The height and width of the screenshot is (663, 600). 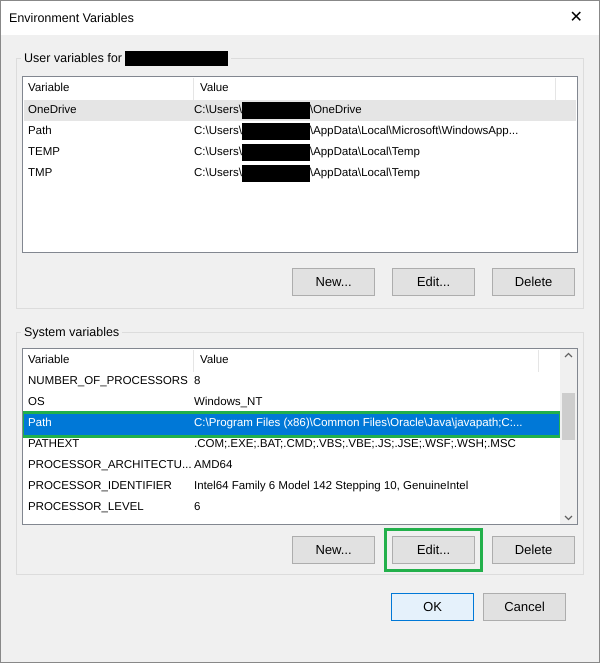 What do you see at coordinates (197, 508) in the screenshot?
I see `variable-value: 6` at bounding box center [197, 508].